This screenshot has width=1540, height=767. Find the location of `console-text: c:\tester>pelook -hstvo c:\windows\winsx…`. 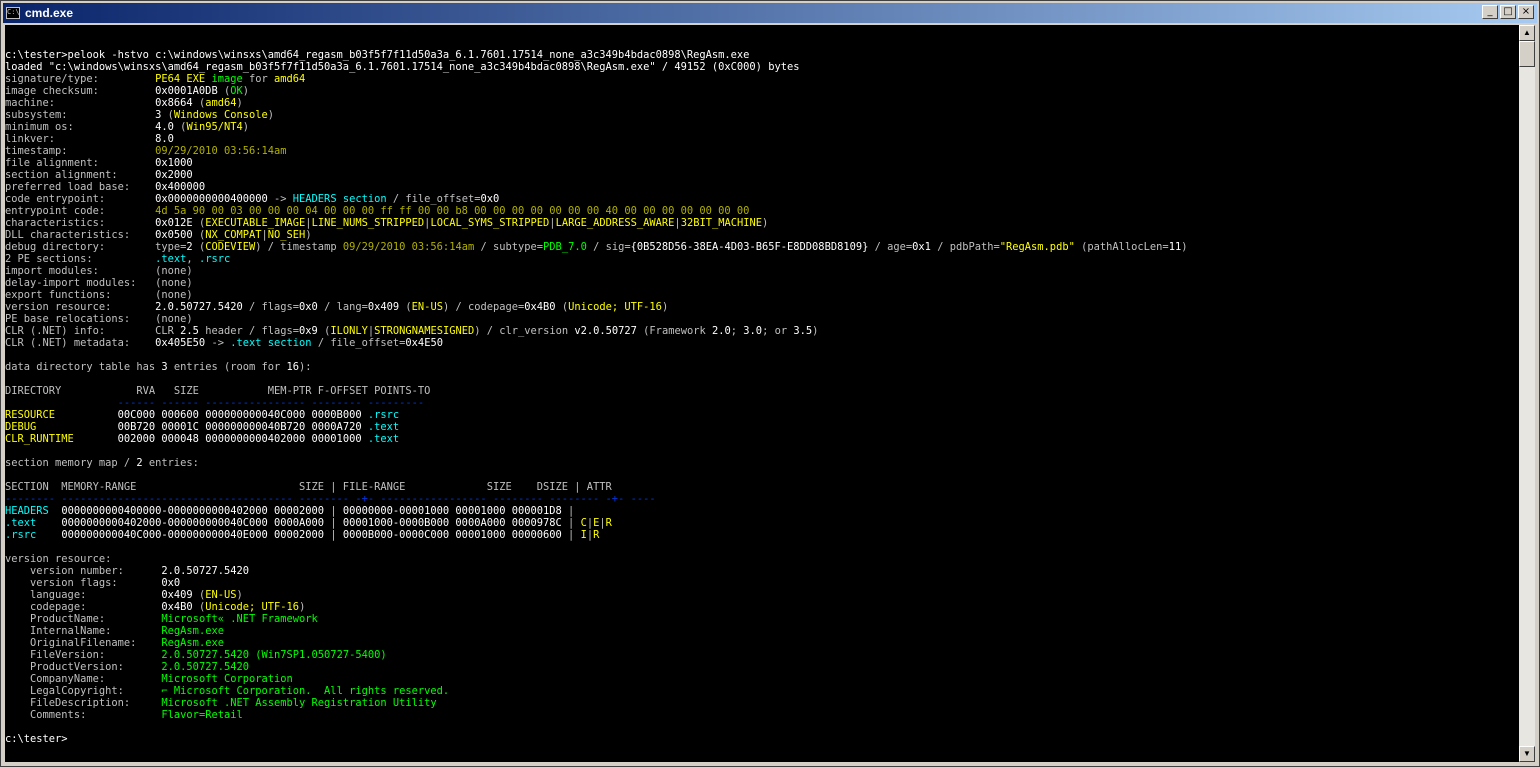

console-text: c:\tester>pelook -hstvo c:\windows\winsx… is located at coordinates (377, 55).